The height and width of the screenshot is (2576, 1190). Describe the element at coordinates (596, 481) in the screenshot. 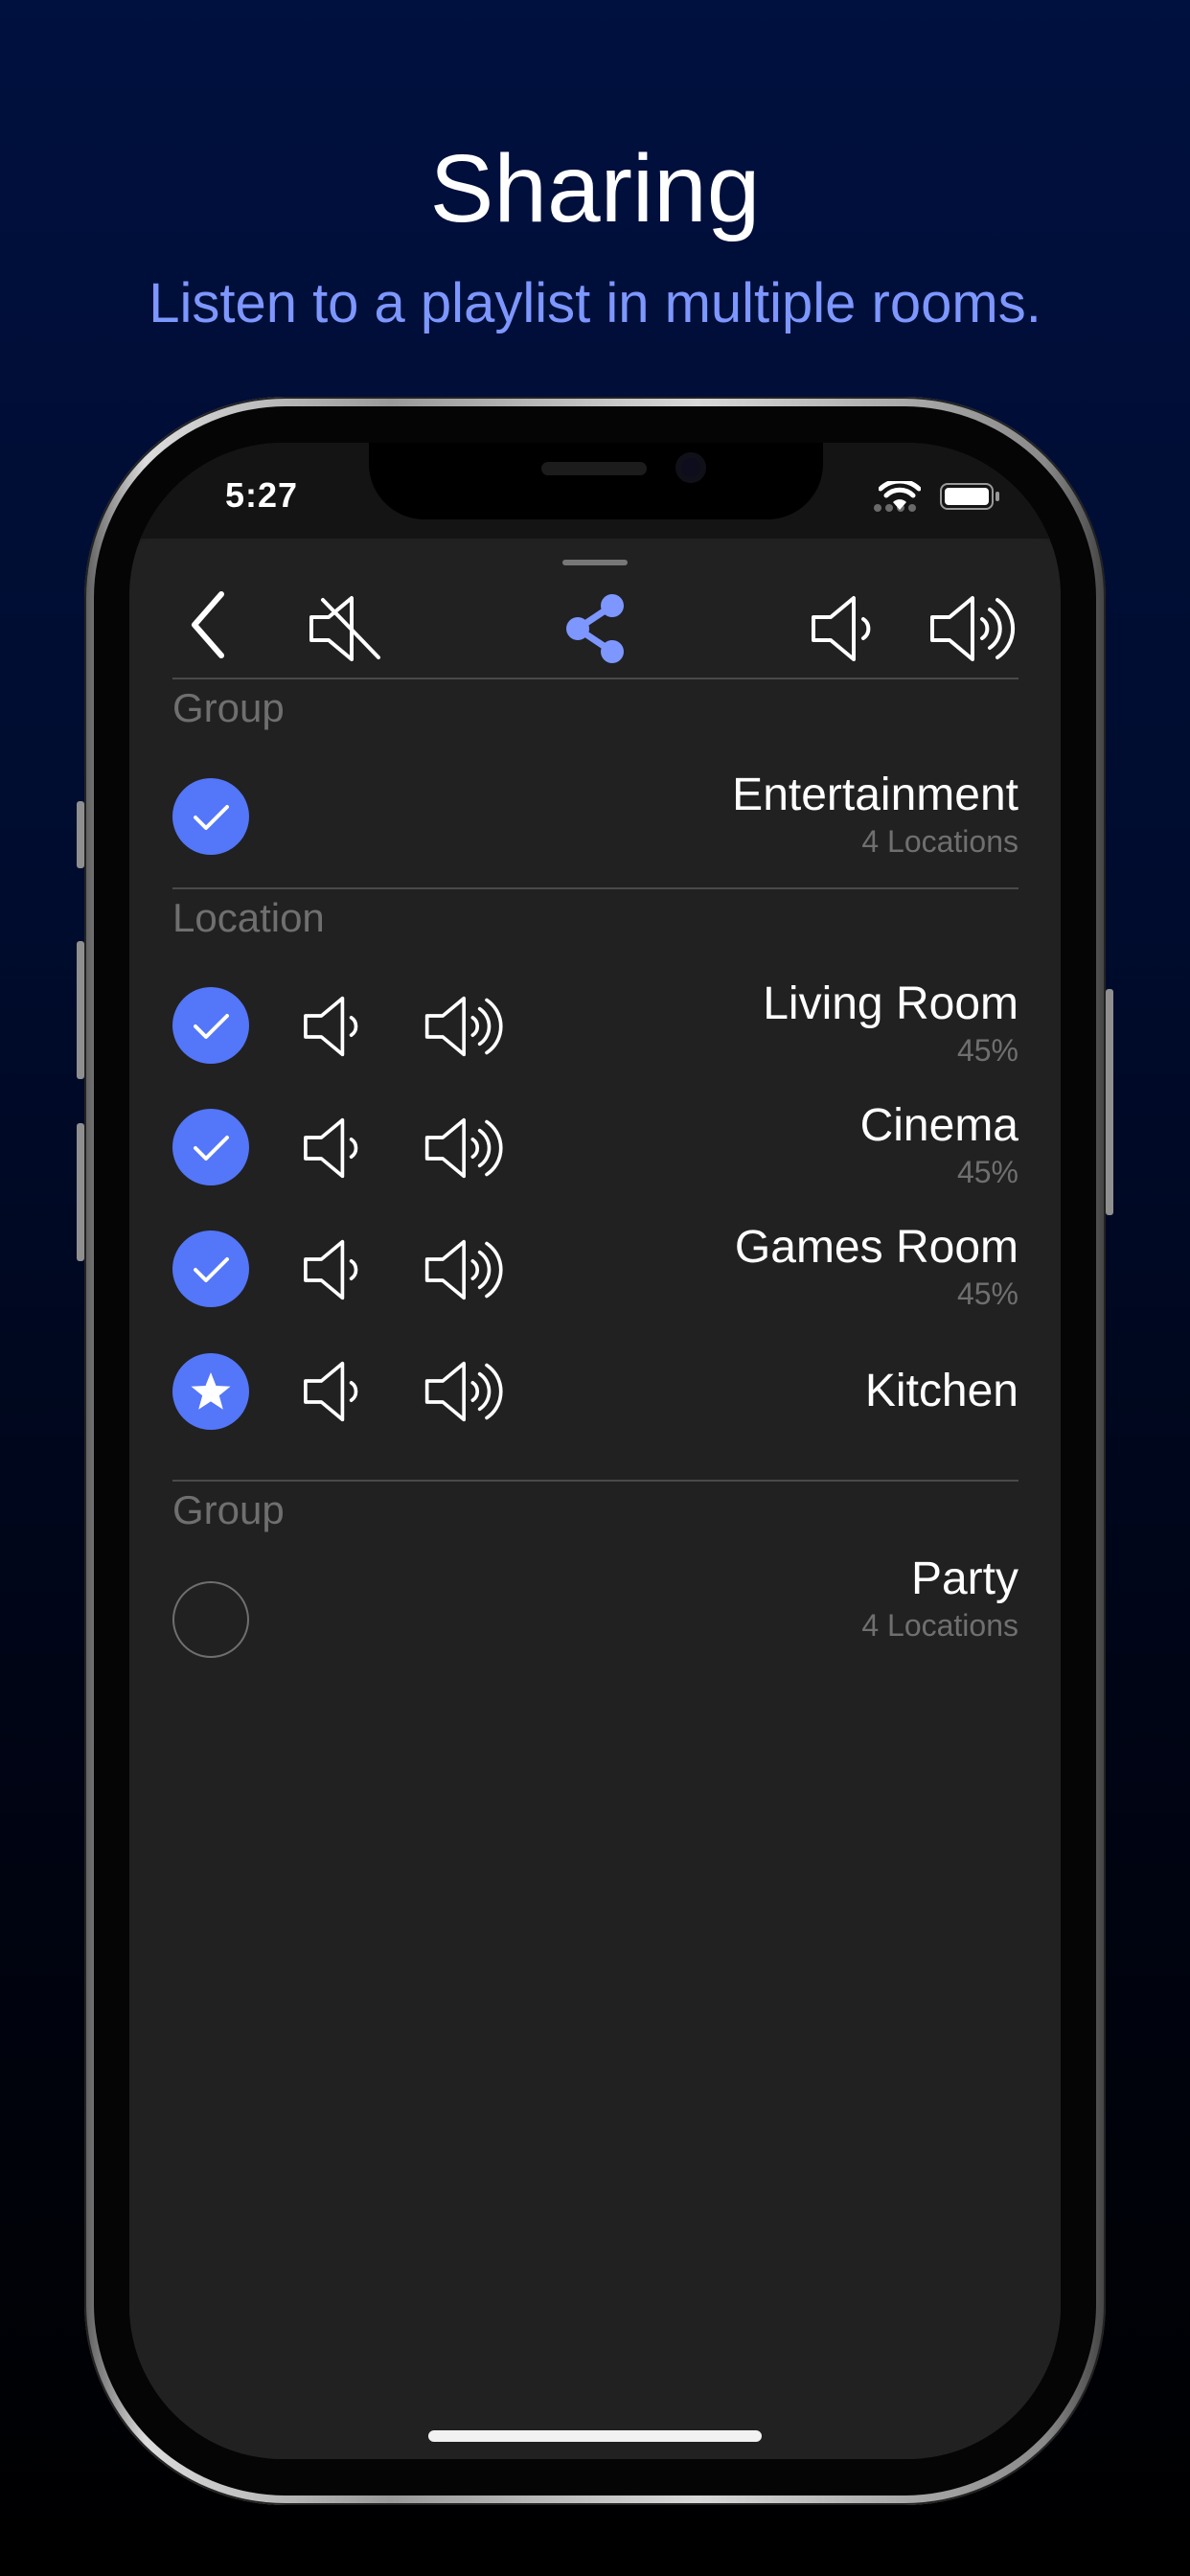

I see `notch` at that location.